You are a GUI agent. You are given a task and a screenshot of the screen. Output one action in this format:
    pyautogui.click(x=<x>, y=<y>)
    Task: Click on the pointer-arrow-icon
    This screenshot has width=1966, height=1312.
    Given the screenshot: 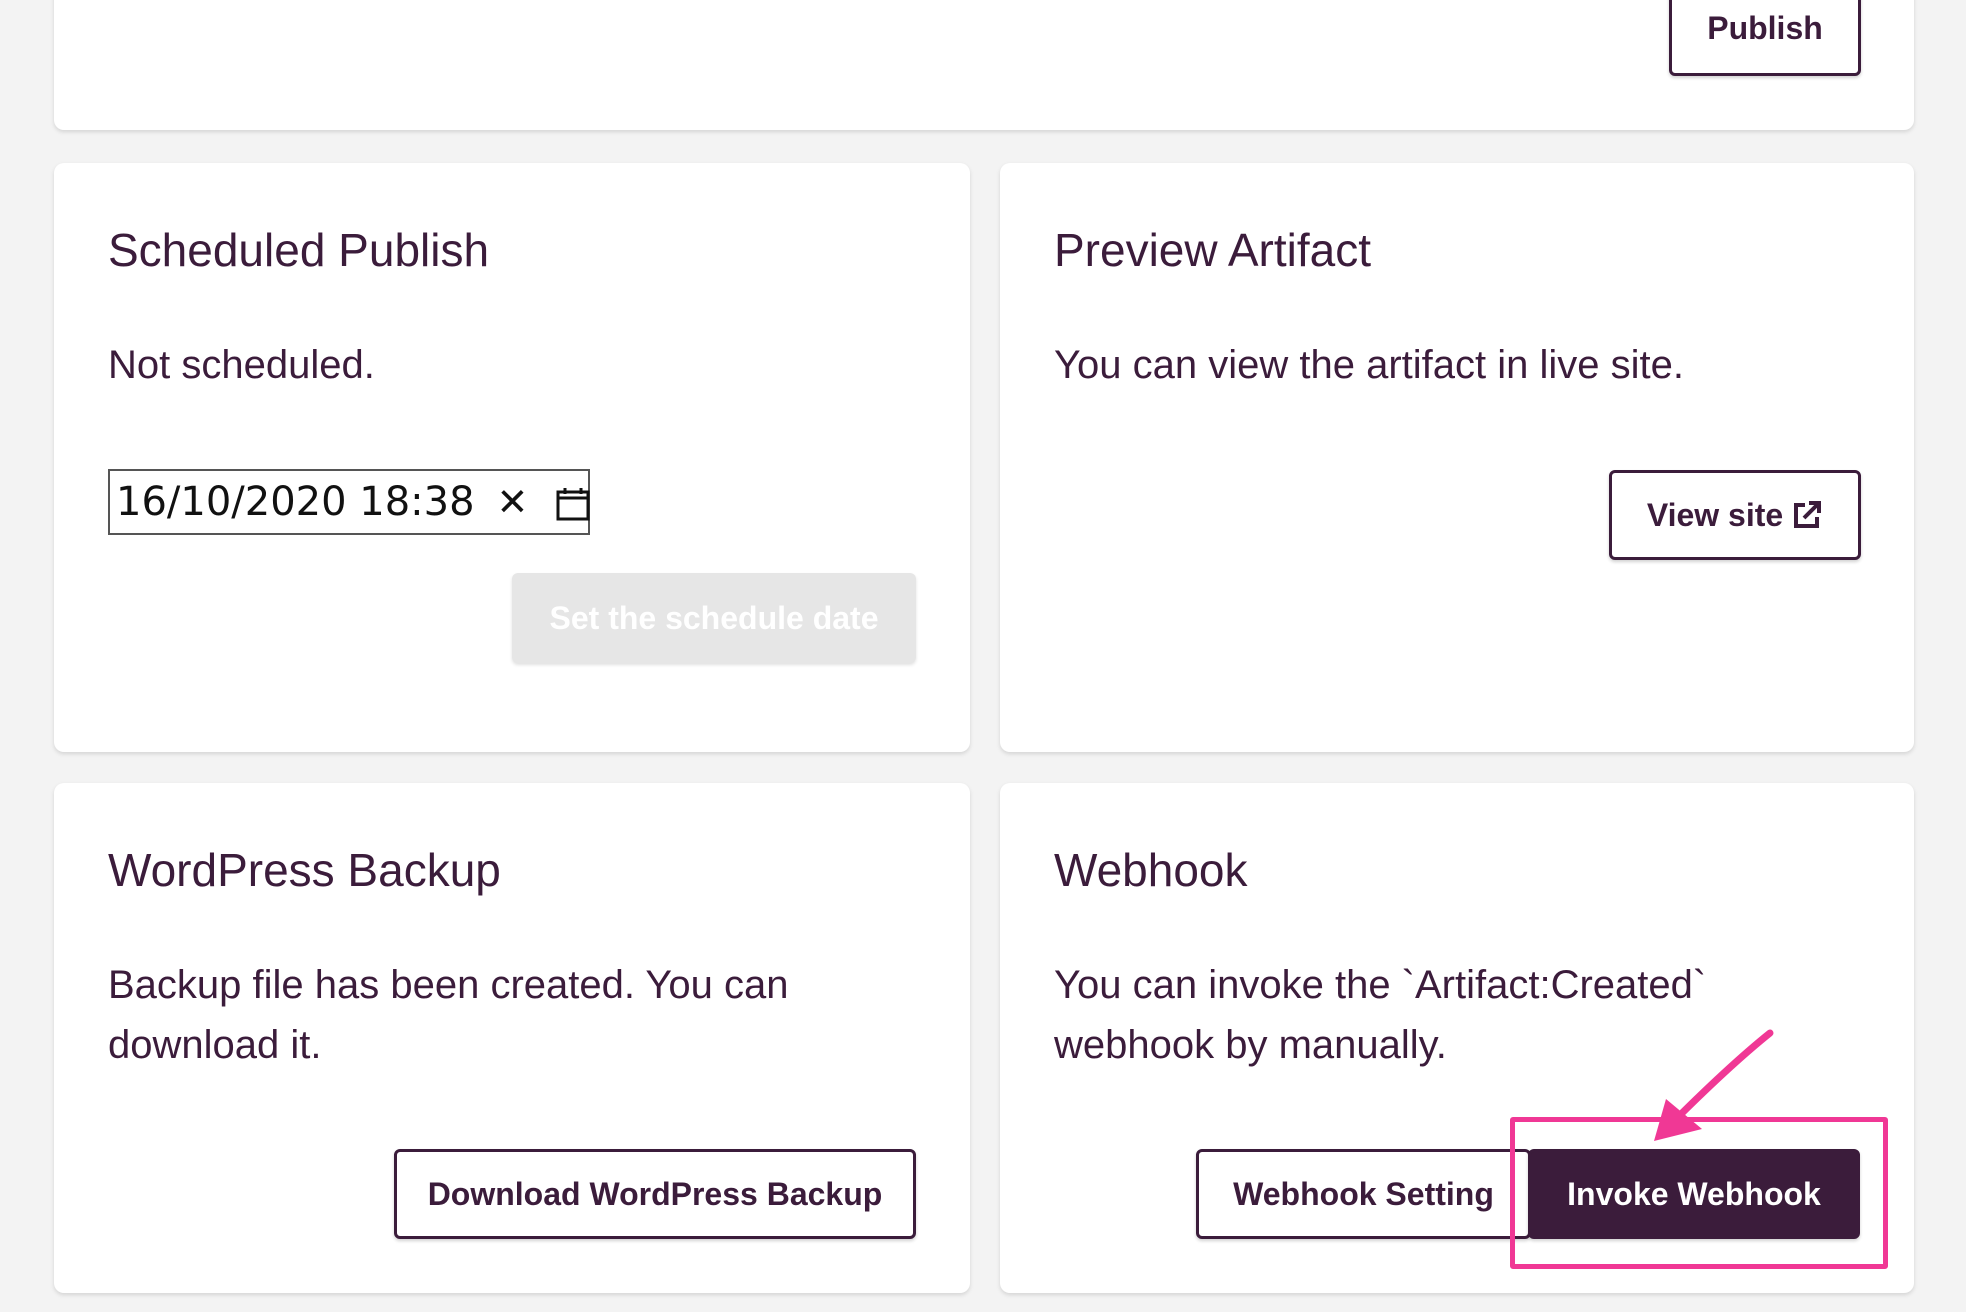 What is the action you would take?
    pyautogui.click(x=1714, y=1085)
    